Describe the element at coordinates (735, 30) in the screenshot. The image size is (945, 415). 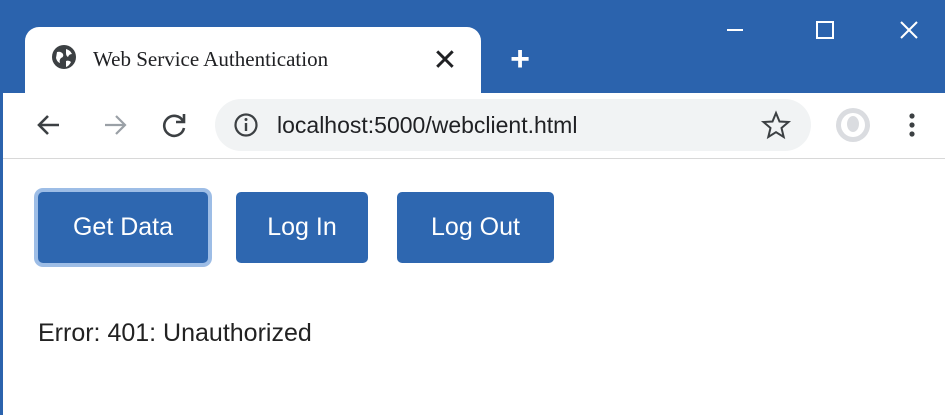
I see `minimize-icon` at that location.